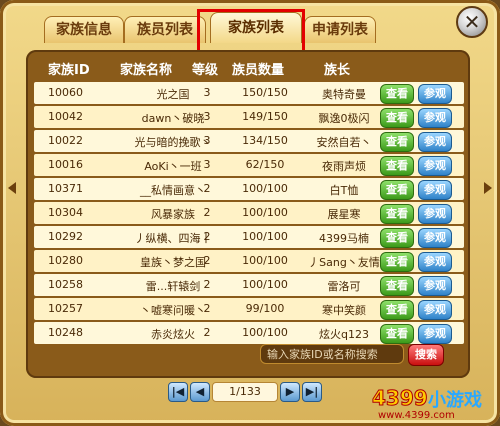 The height and width of the screenshot is (426, 500). I want to click on family-id: 10258, so click(65, 284).